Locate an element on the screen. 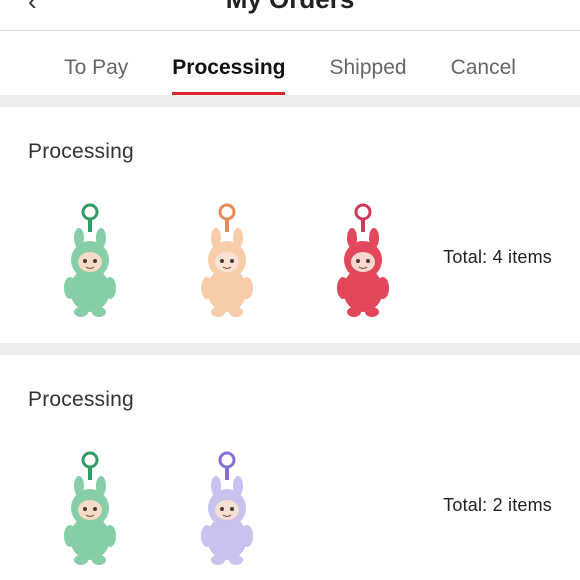 This screenshot has width=580, height=580. order-total: Total: 2 items is located at coordinates (497, 505).